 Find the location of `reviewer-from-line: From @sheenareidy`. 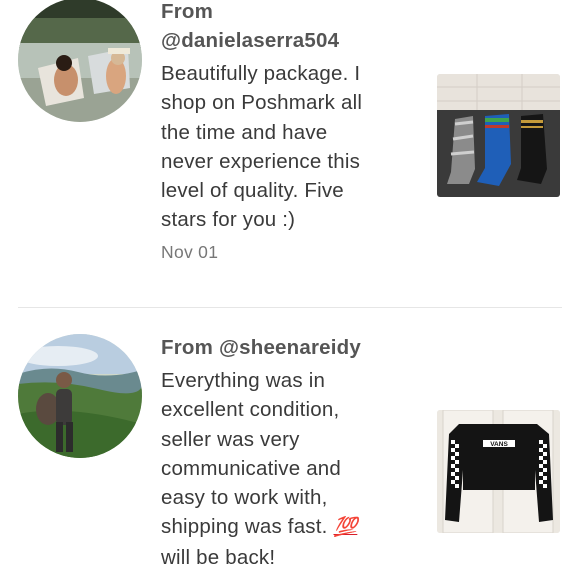

reviewer-from-line: From @sheenareidy is located at coordinates (293, 347).